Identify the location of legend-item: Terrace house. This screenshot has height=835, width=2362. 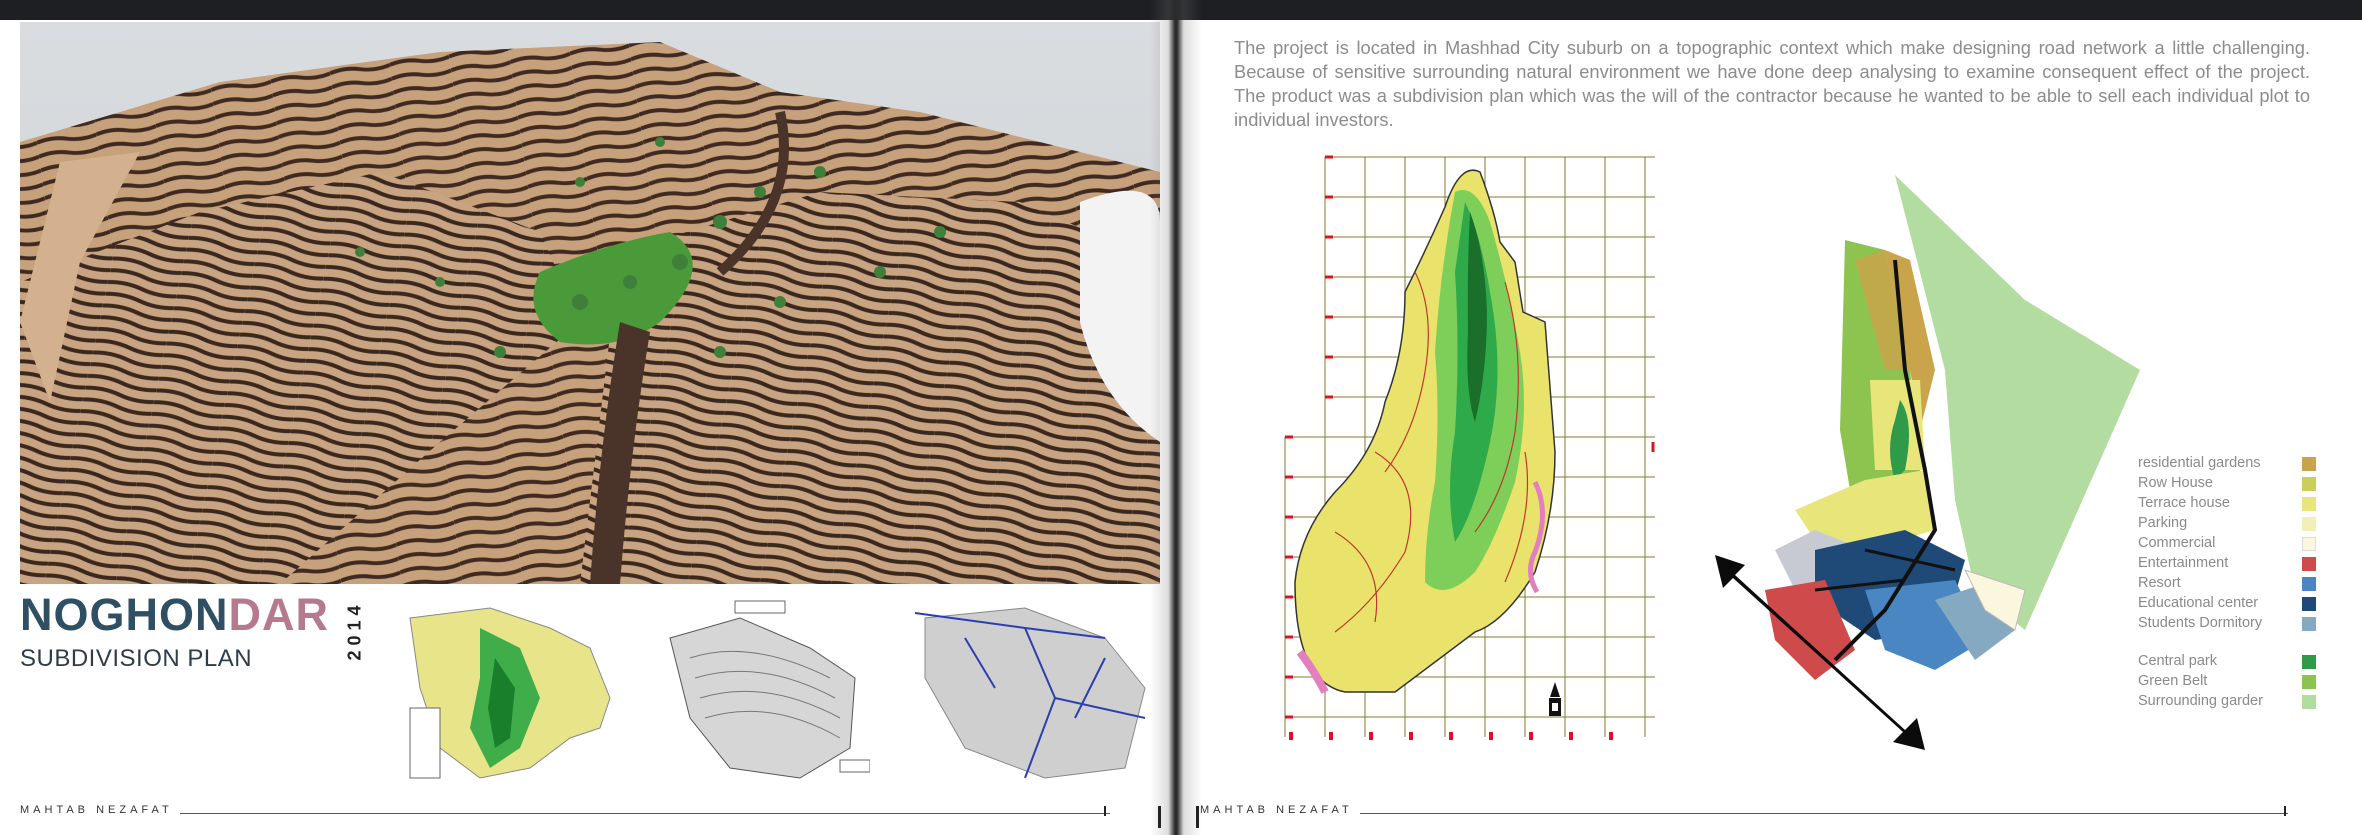
(2228, 505).